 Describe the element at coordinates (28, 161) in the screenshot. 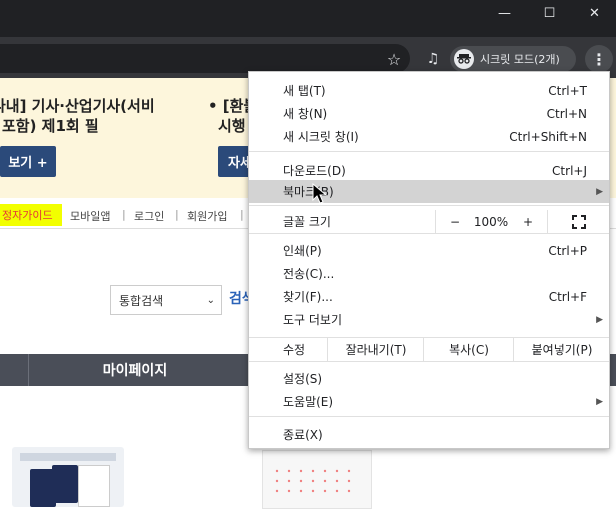

I see `view-more-button: 보기 +` at that location.